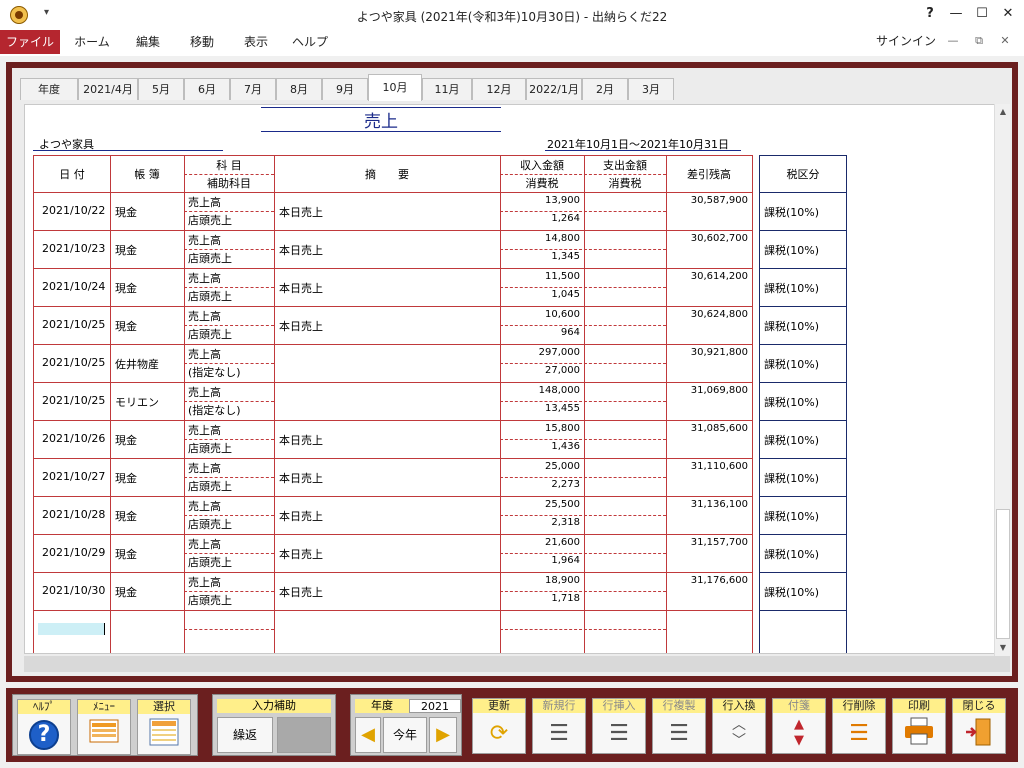 This screenshot has height=768, width=1024. I want to click on next-year-icon: ▶, so click(443, 735).